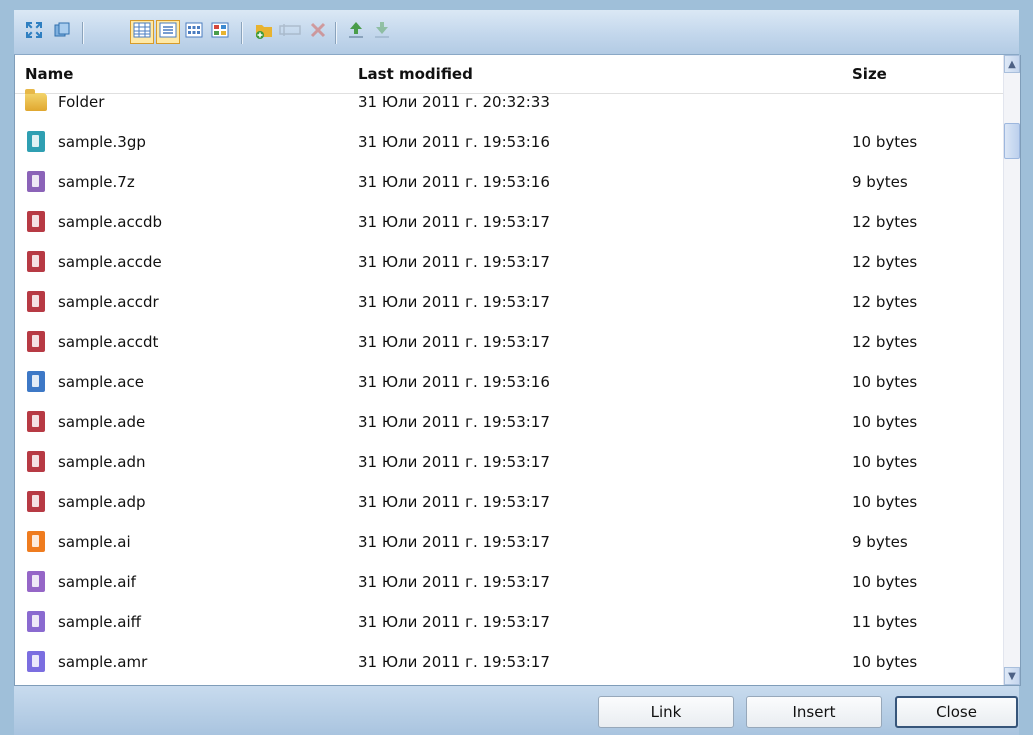  I want to click on list-view-icon, so click(168, 32).